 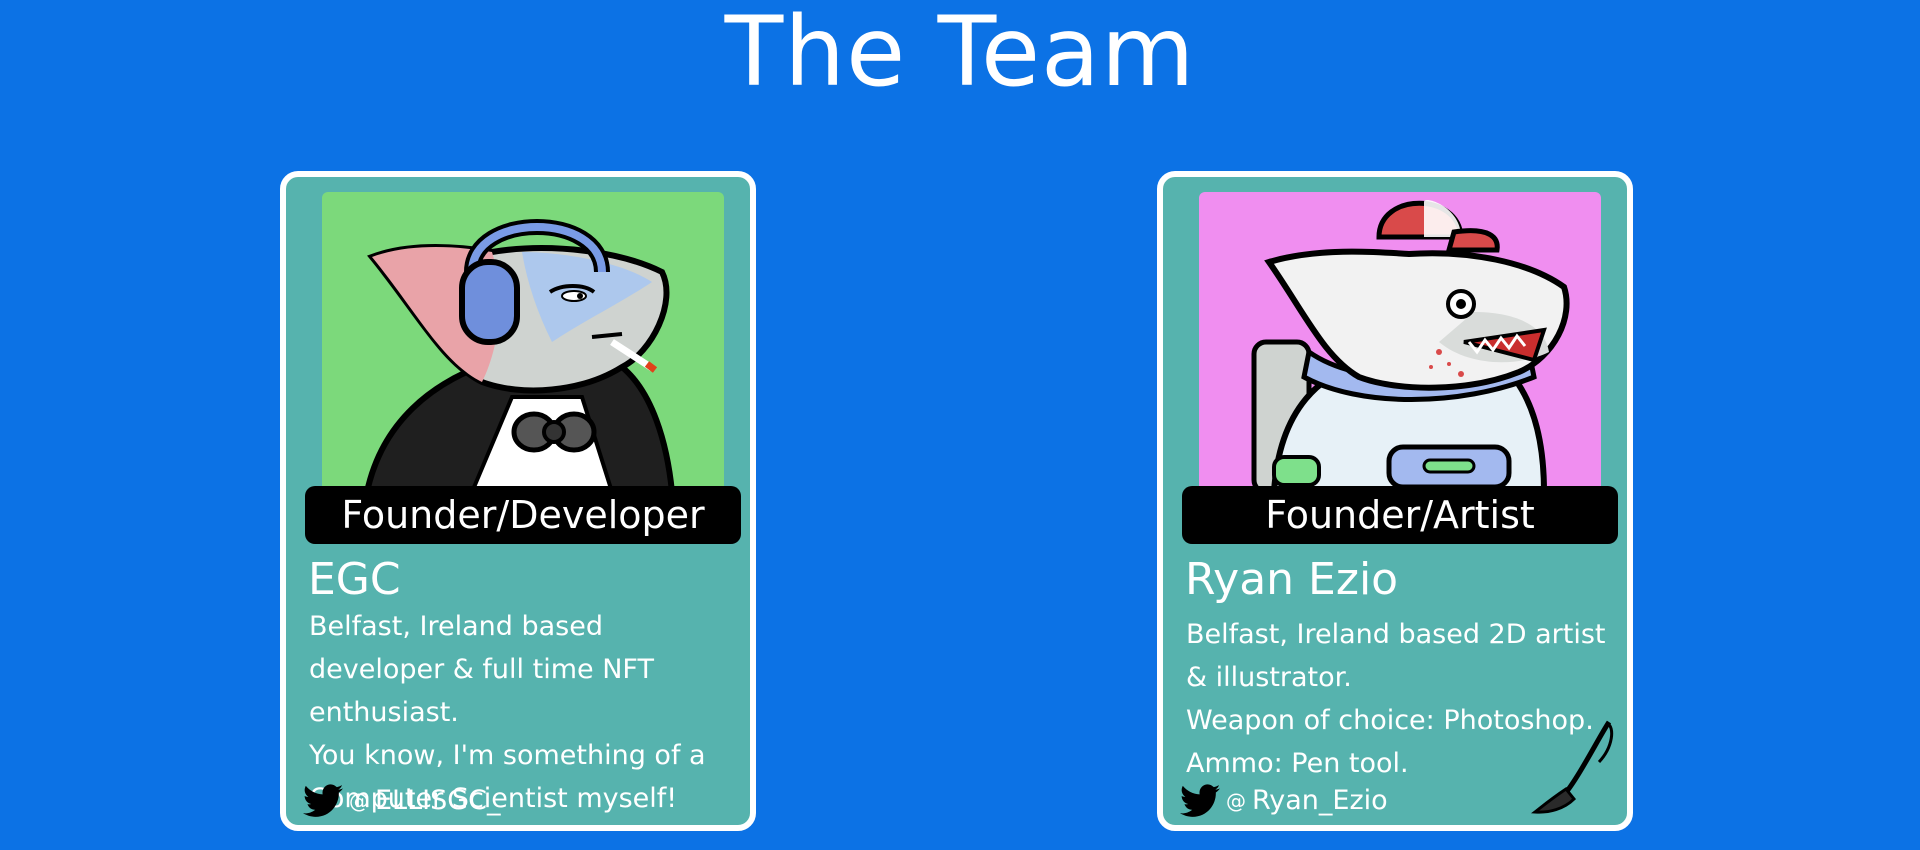 I want to click on role-label: Founder/Developer, so click(x=523, y=515).